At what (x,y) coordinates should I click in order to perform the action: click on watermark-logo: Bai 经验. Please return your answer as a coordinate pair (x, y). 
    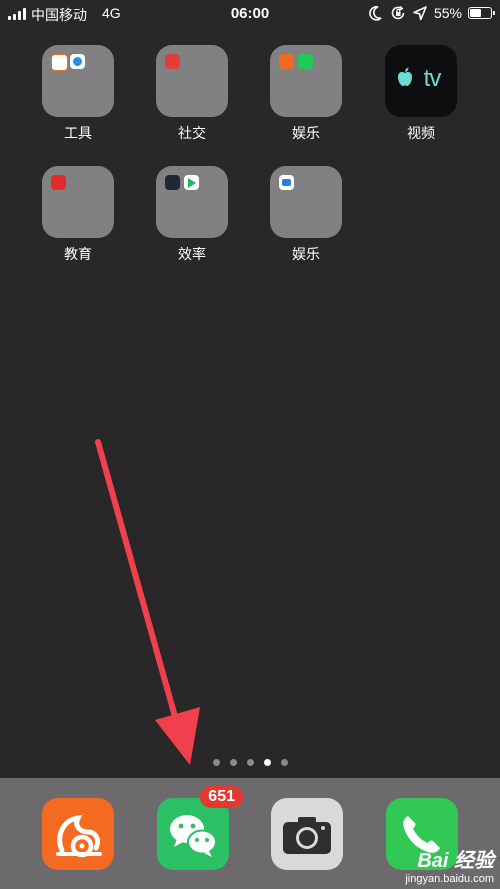
    Looking at the image, I should click on (455, 861).